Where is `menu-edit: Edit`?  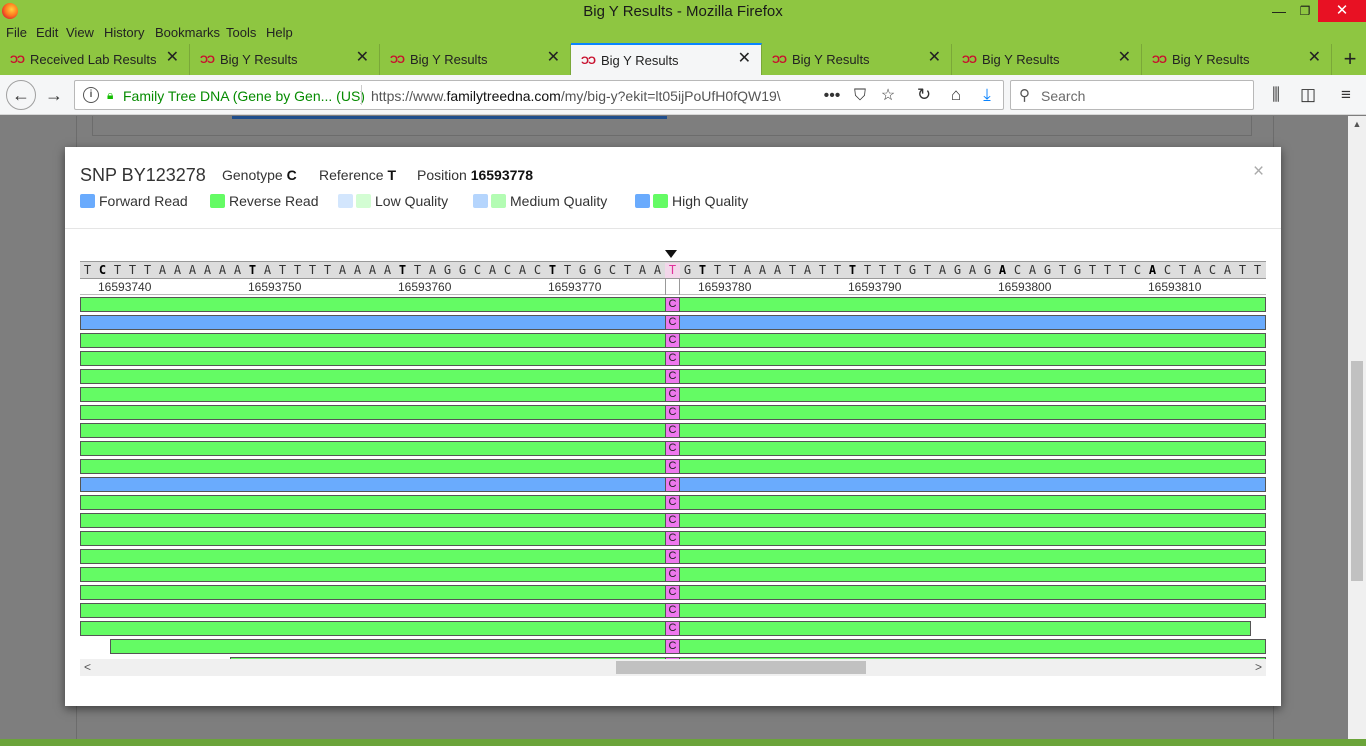 menu-edit: Edit is located at coordinates (47, 32).